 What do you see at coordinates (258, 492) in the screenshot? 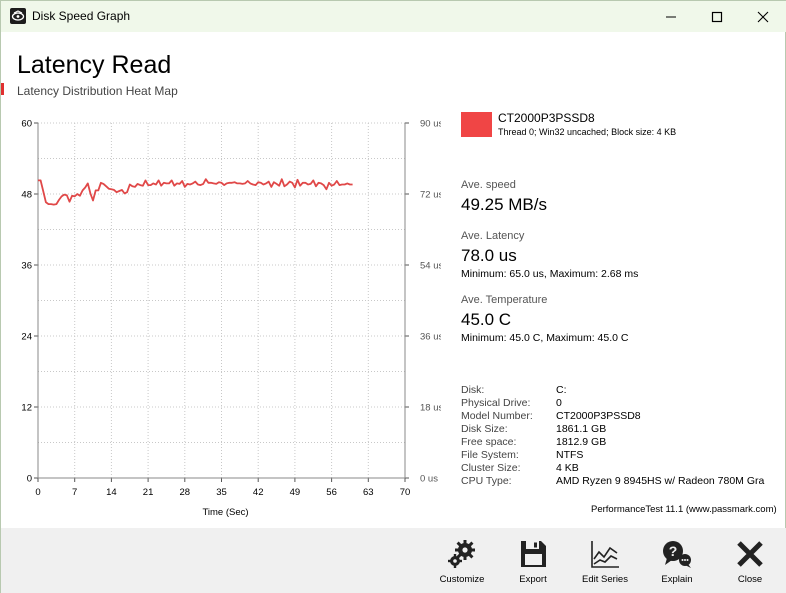
I see `x-tick-label: 42` at bounding box center [258, 492].